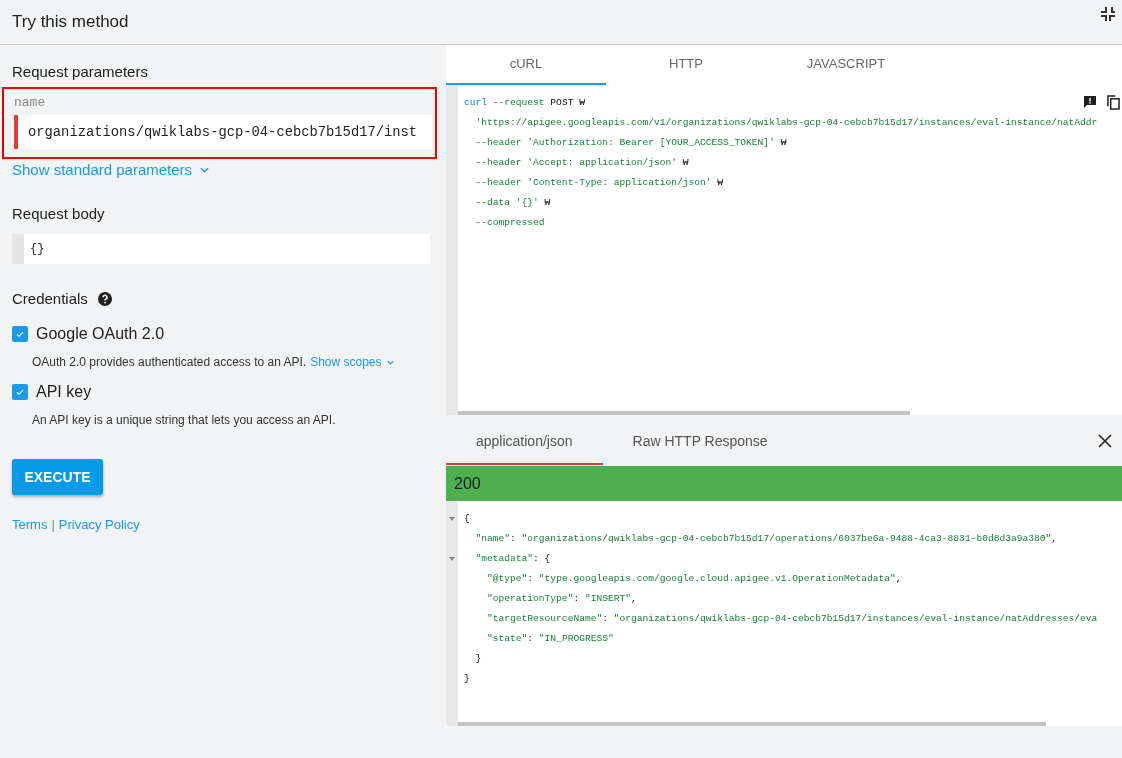 Image resolution: width=1122 pixels, height=758 pixels. What do you see at coordinates (223, 132) in the screenshot?
I see `name-field: organizations/qwiklabs-gcp-04-cebcb7b15d17/inst` at bounding box center [223, 132].